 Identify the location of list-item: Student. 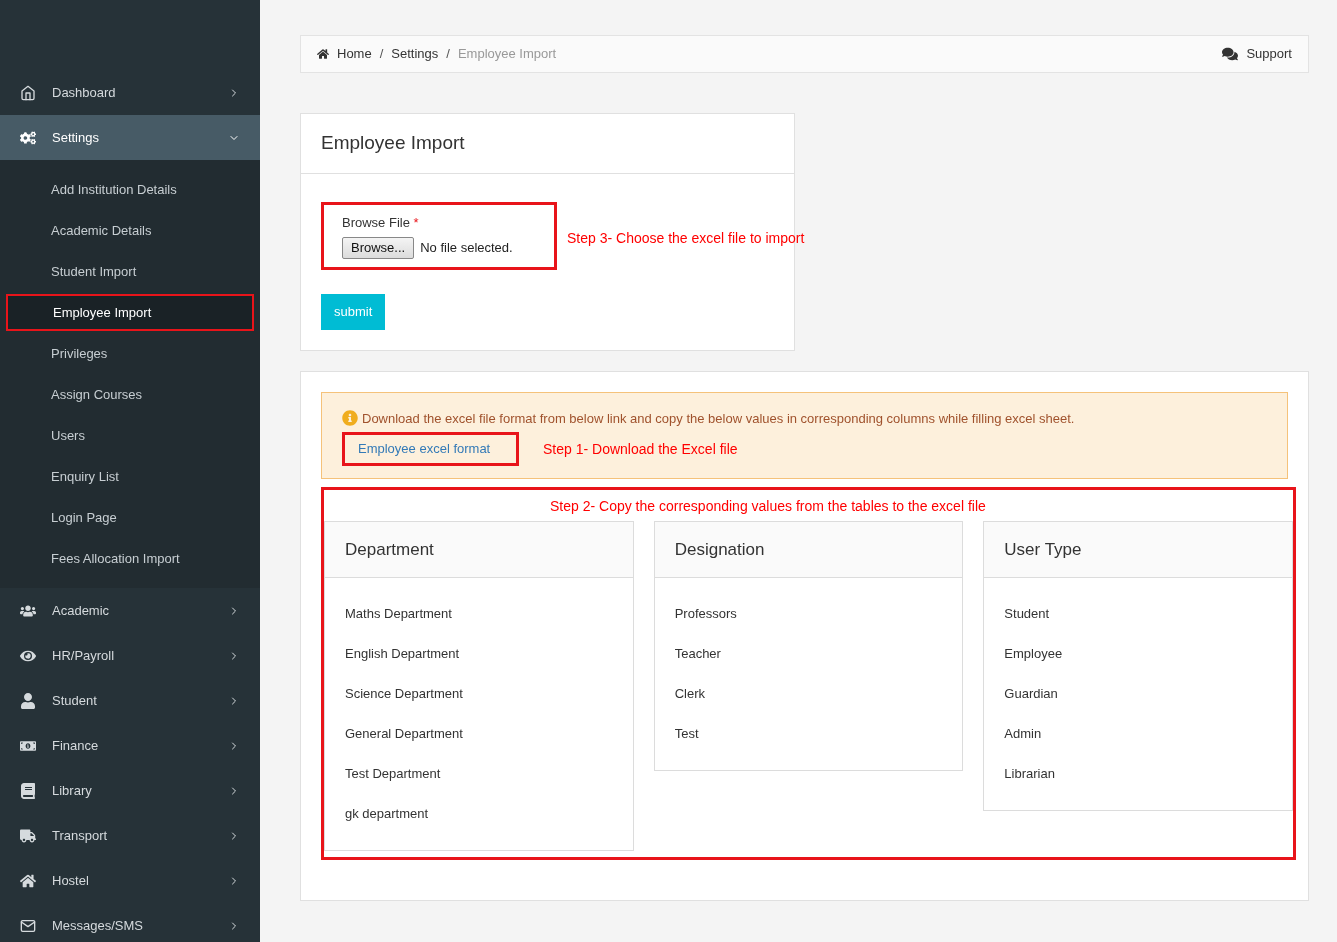
(1027, 614).